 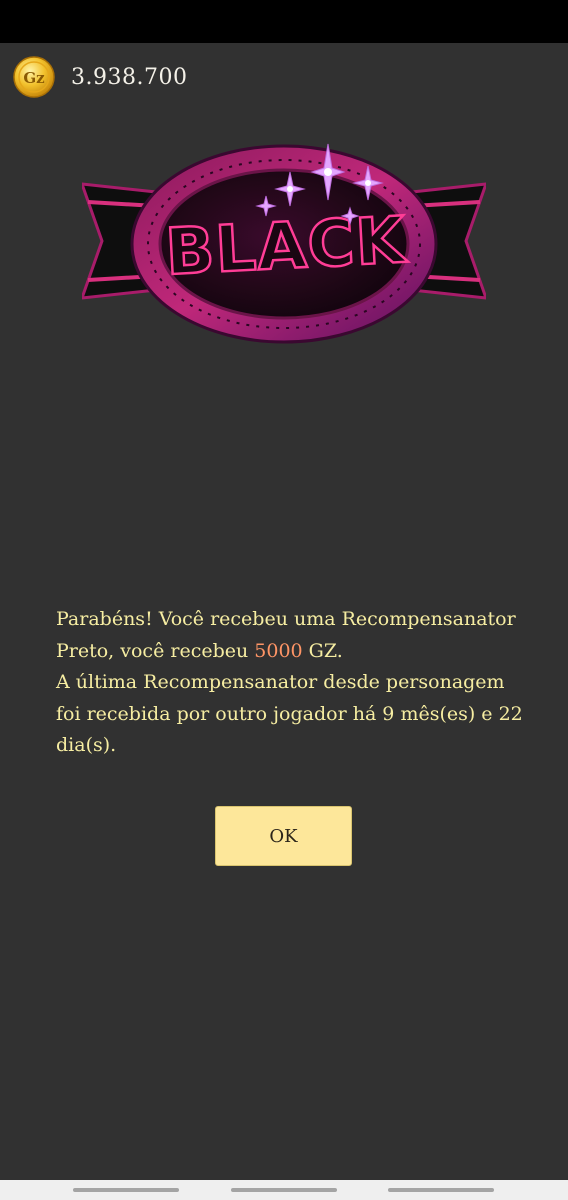 I want to click on navigation-bar, so click(x=284, y=1190).